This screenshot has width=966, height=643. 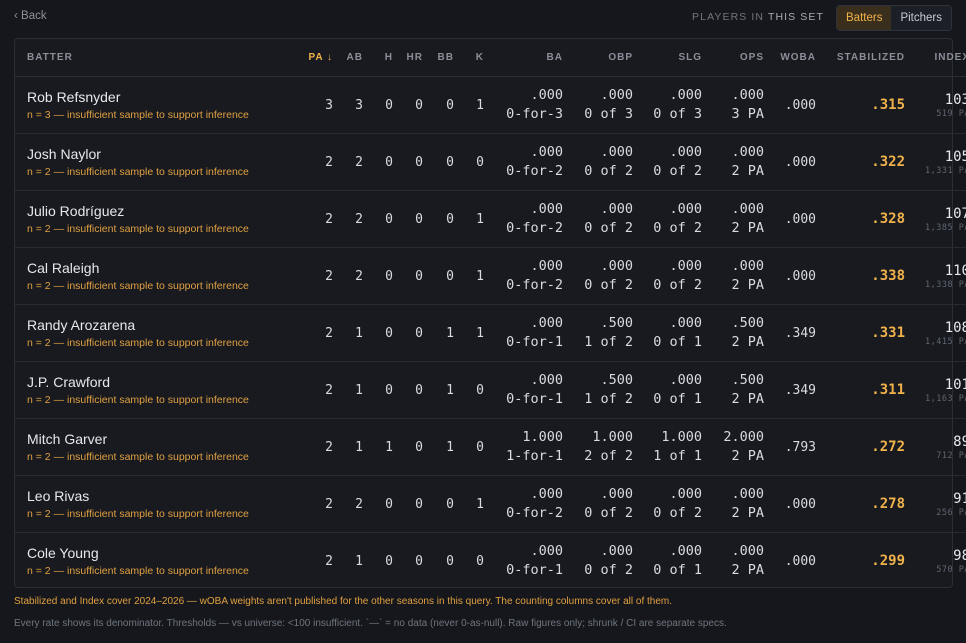 I want to click on cell-ops: .000 3 PA, so click(x=733, y=105).